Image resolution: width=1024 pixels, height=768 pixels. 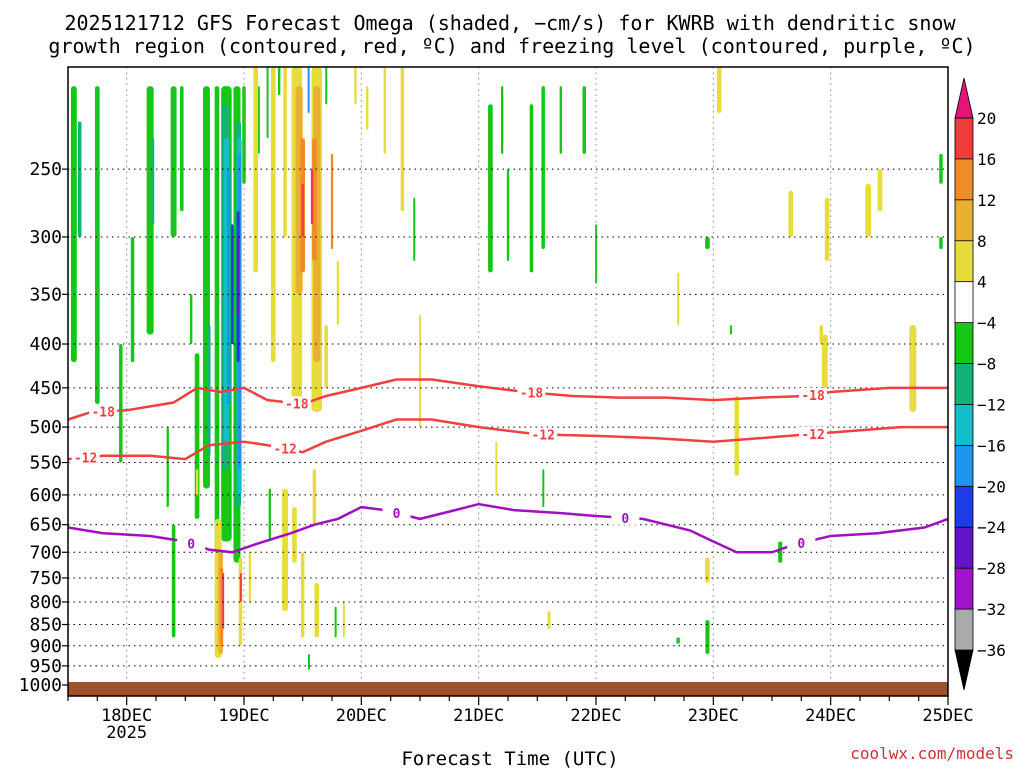 I want to click on contour-label-0-1: 0, so click(x=397, y=514).